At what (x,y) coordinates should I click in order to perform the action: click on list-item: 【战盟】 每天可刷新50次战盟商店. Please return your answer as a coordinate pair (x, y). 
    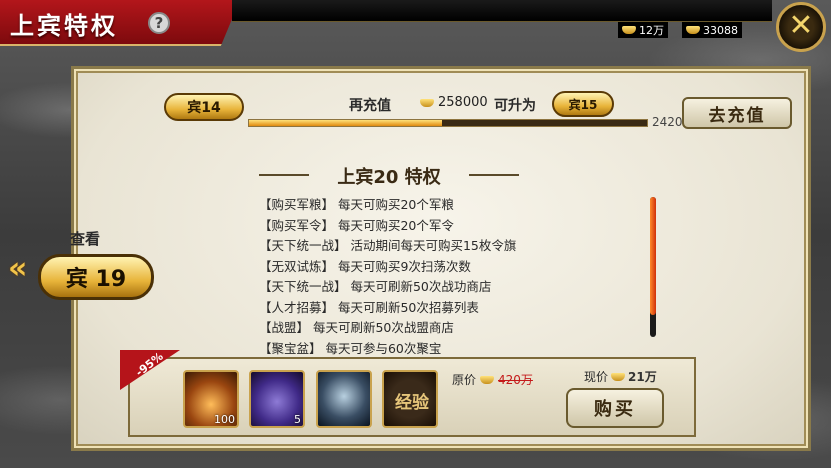
    Looking at the image, I should click on (356, 327).